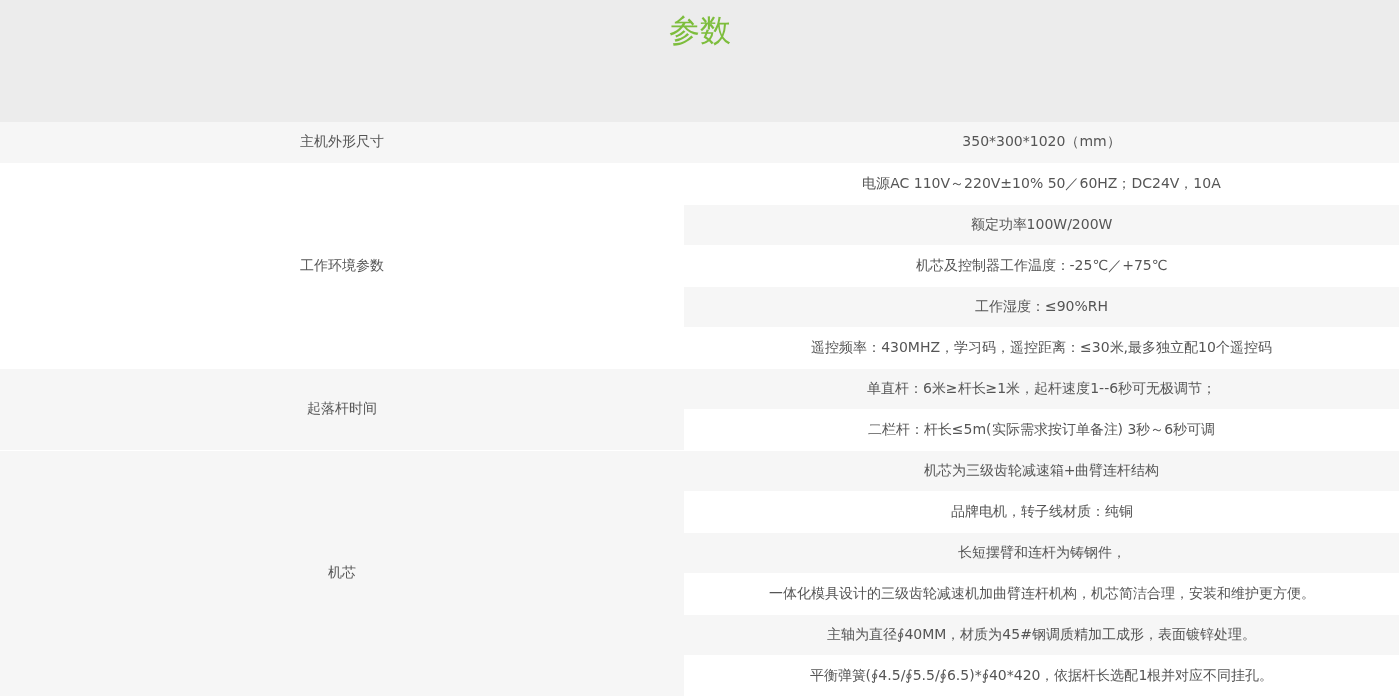  Describe the element at coordinates (1041, 675) in the screenshot. I see `spec-value: 平衡弹簧(∮4.5/∮5.5/∮6.5)*∮40*420，依据杆长选配1根并对应不同挂孔。` at that location.